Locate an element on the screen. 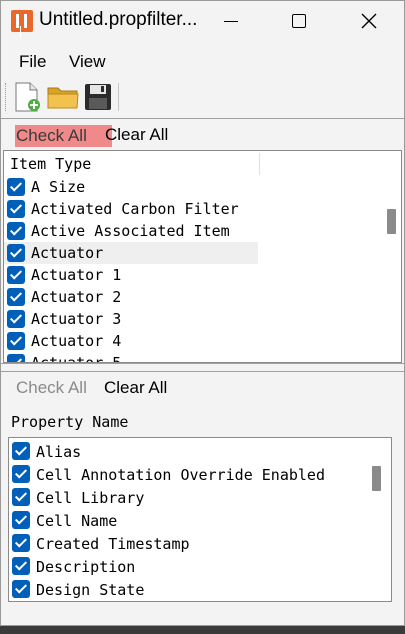 The height and width of the screenshot is (634, 405). list-item-label: Design State is located at coordinates (90, 590).